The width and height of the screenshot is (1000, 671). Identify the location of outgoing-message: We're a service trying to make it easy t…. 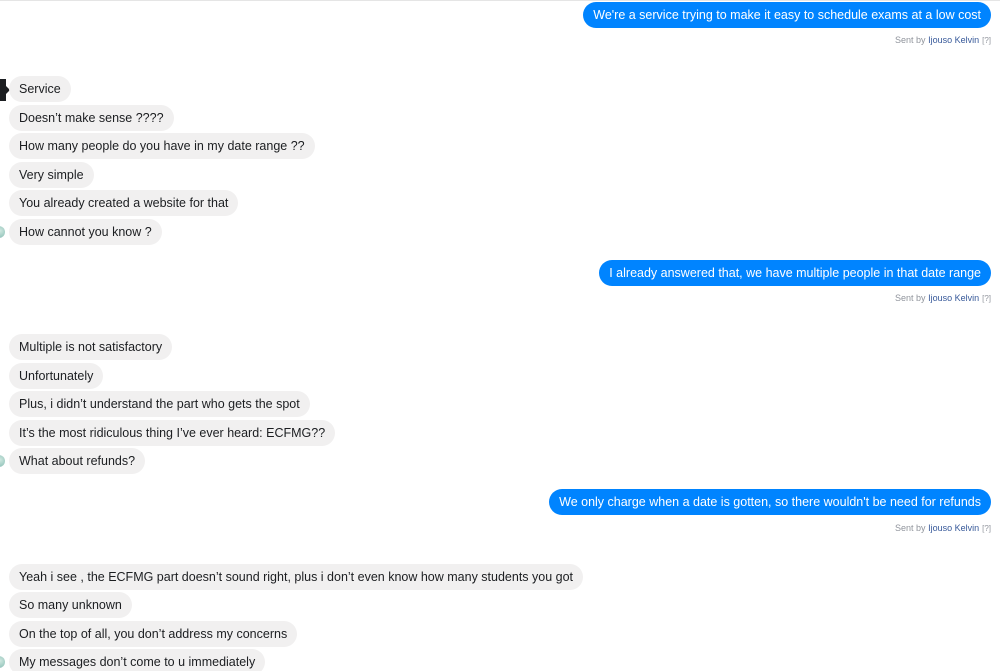
(787, 15).